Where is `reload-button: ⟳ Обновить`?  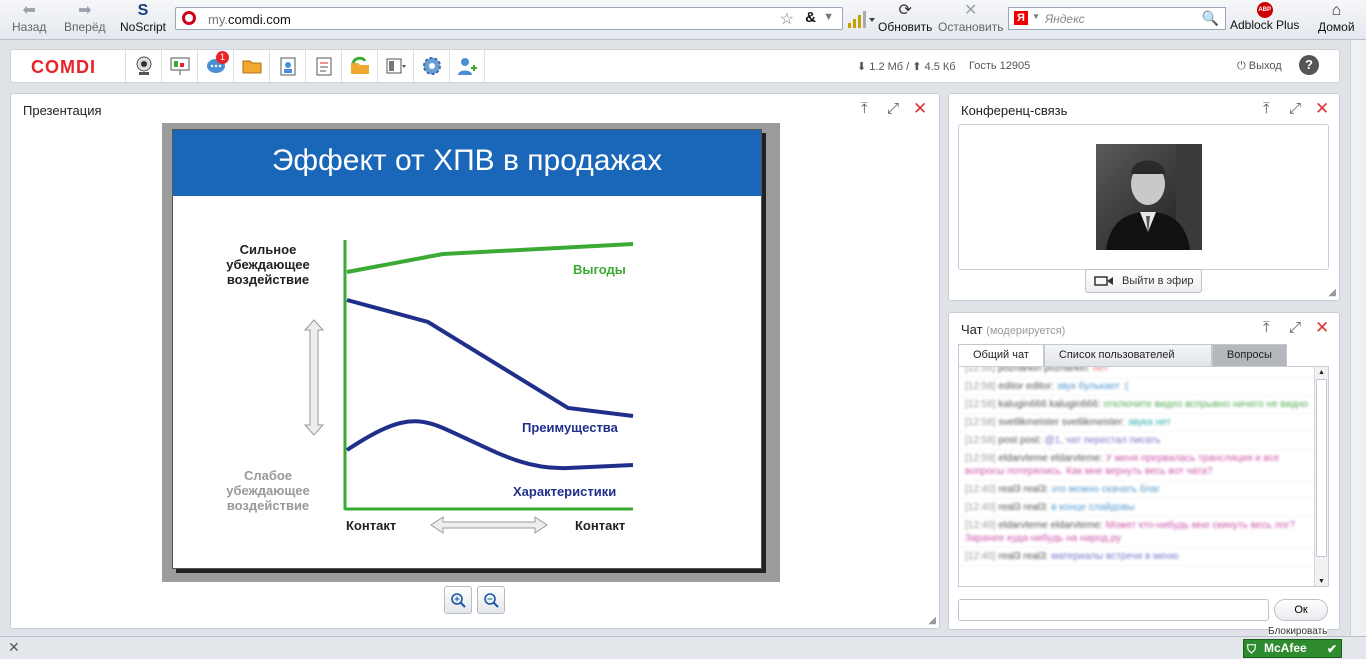
reload-button: ⟳ Обновить is located at coordinates (905, 18).